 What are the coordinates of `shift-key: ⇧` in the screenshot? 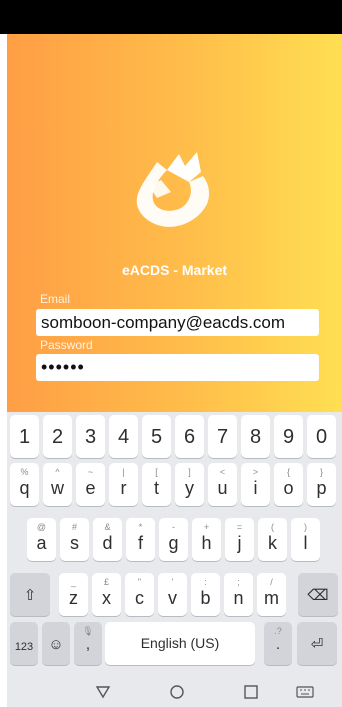 It's located at (30, 594).